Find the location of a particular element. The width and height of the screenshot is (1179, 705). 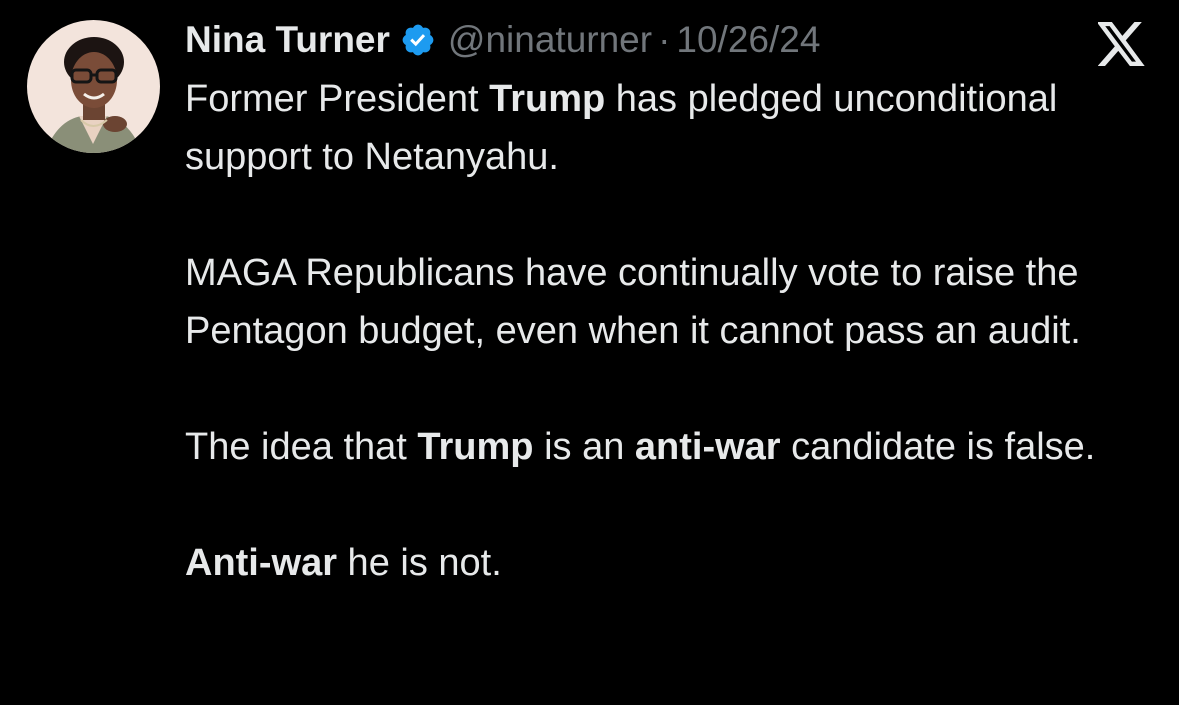

avatar-image is located at coordinates (93, 86).